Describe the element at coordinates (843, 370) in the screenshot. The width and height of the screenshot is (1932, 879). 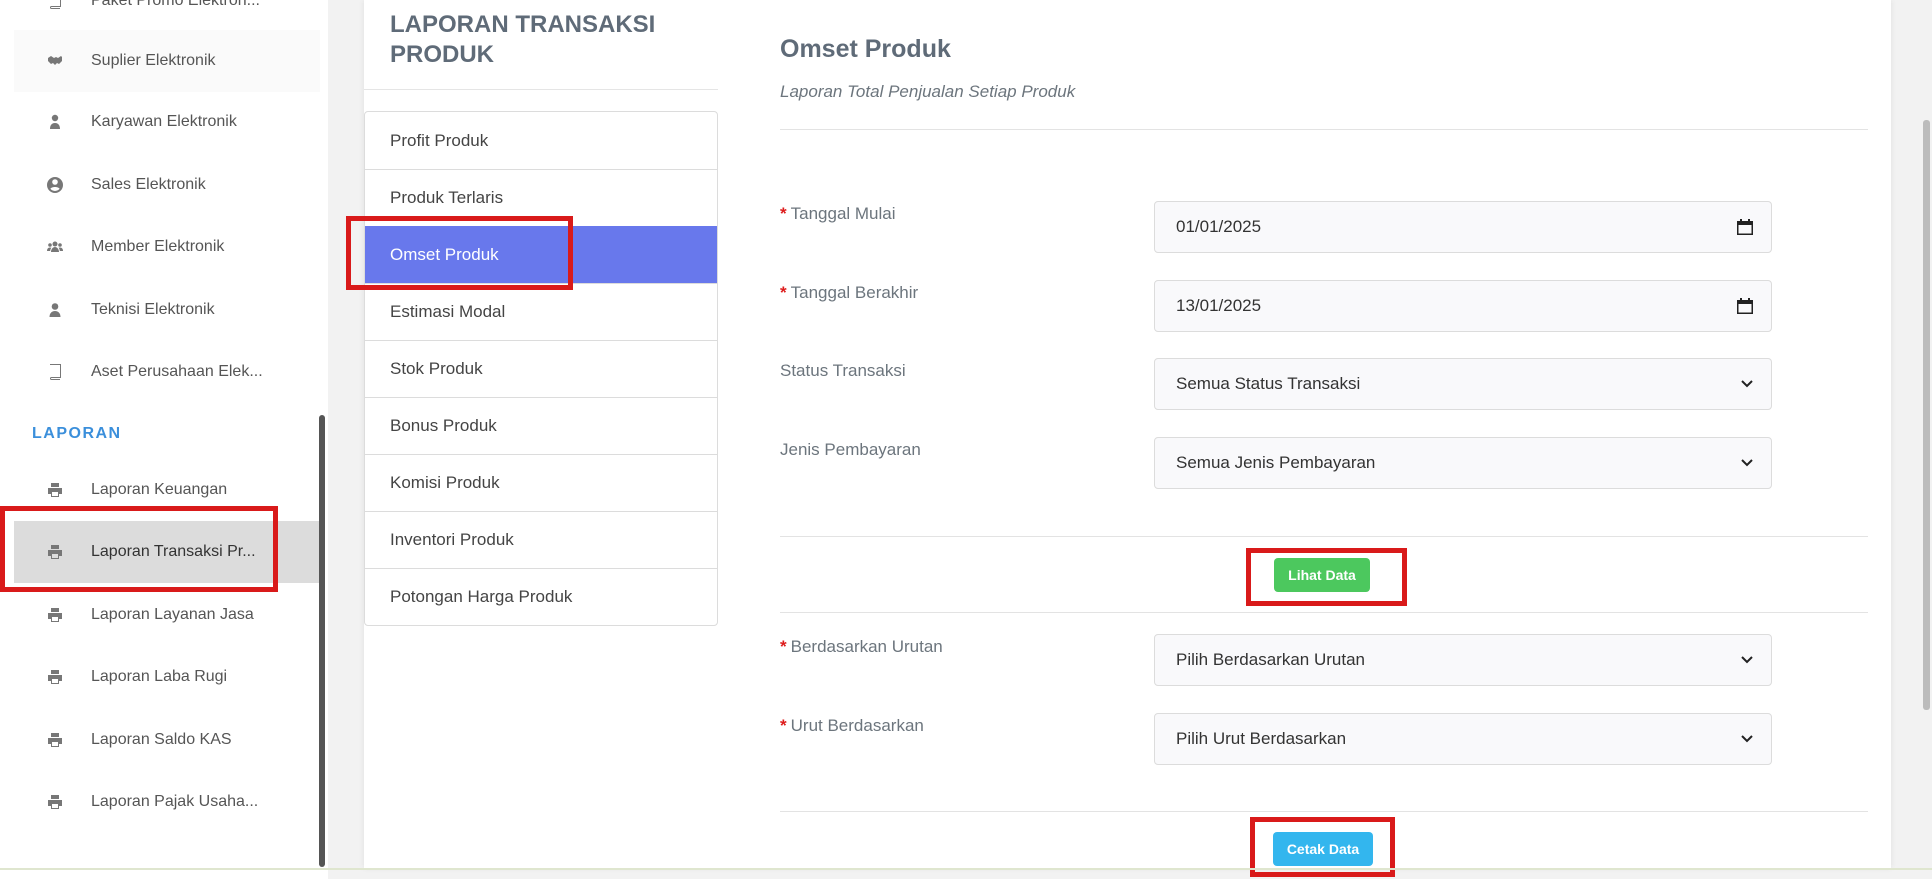
I see `status-label: Status Transaksi` at that location.